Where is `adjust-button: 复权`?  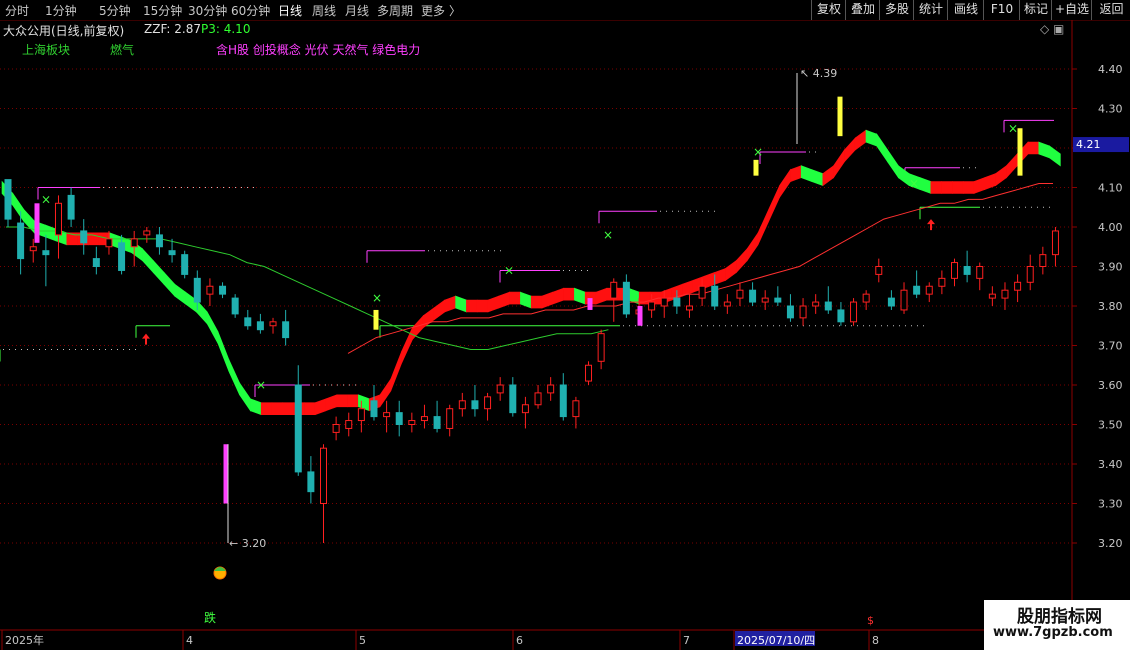
adjust-button: 复权 is located at coordinates (828, 10).